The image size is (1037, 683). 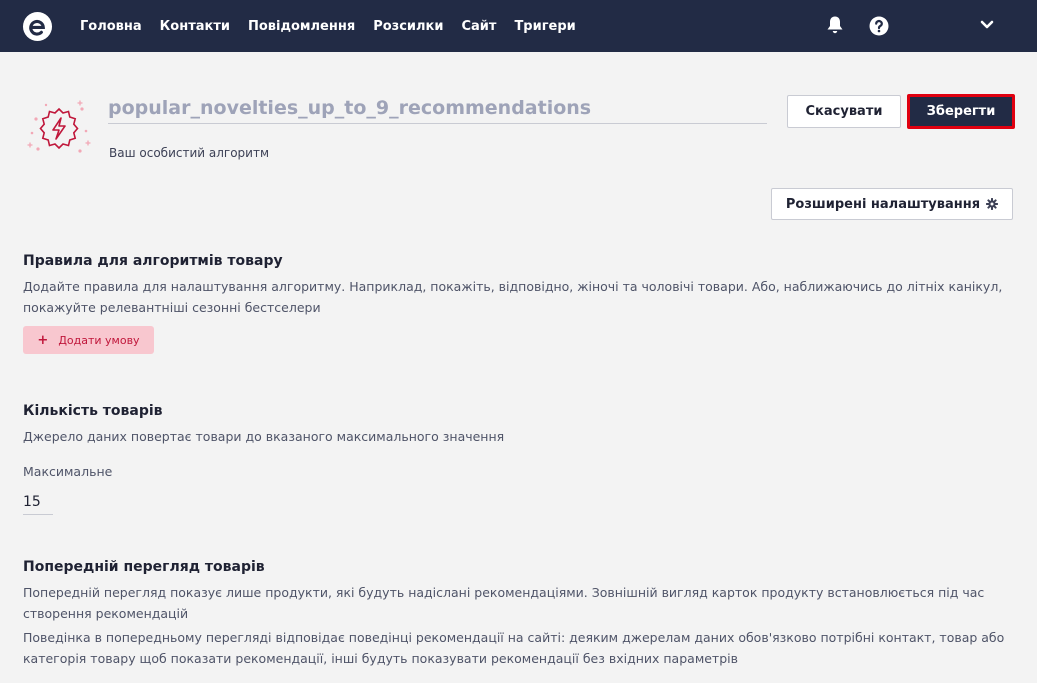 I want to click on nav-item-campaigns: Розсилки, so click(x=408, y=26).